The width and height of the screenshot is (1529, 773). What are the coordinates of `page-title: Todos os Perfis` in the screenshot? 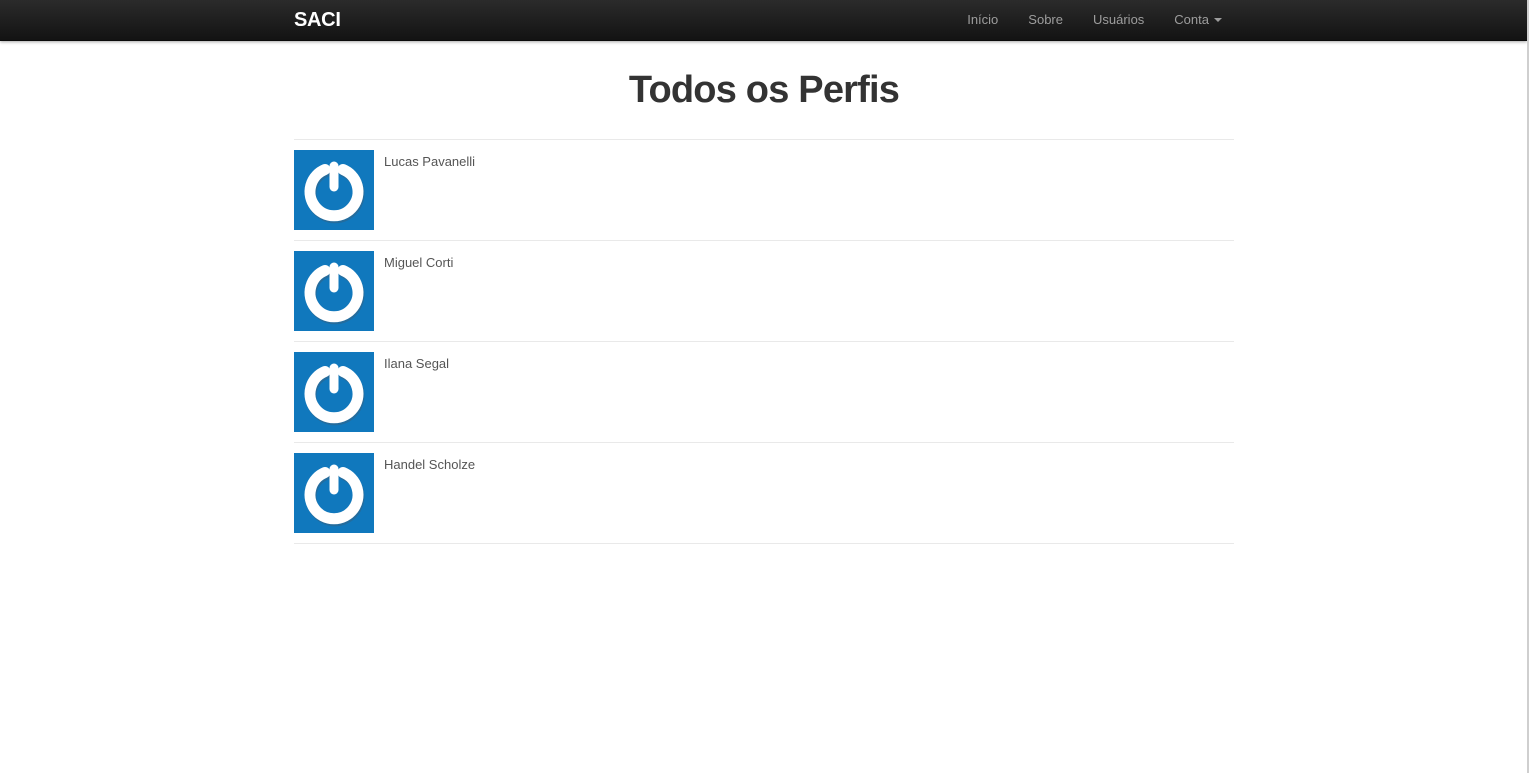 It's located at (764, 90).